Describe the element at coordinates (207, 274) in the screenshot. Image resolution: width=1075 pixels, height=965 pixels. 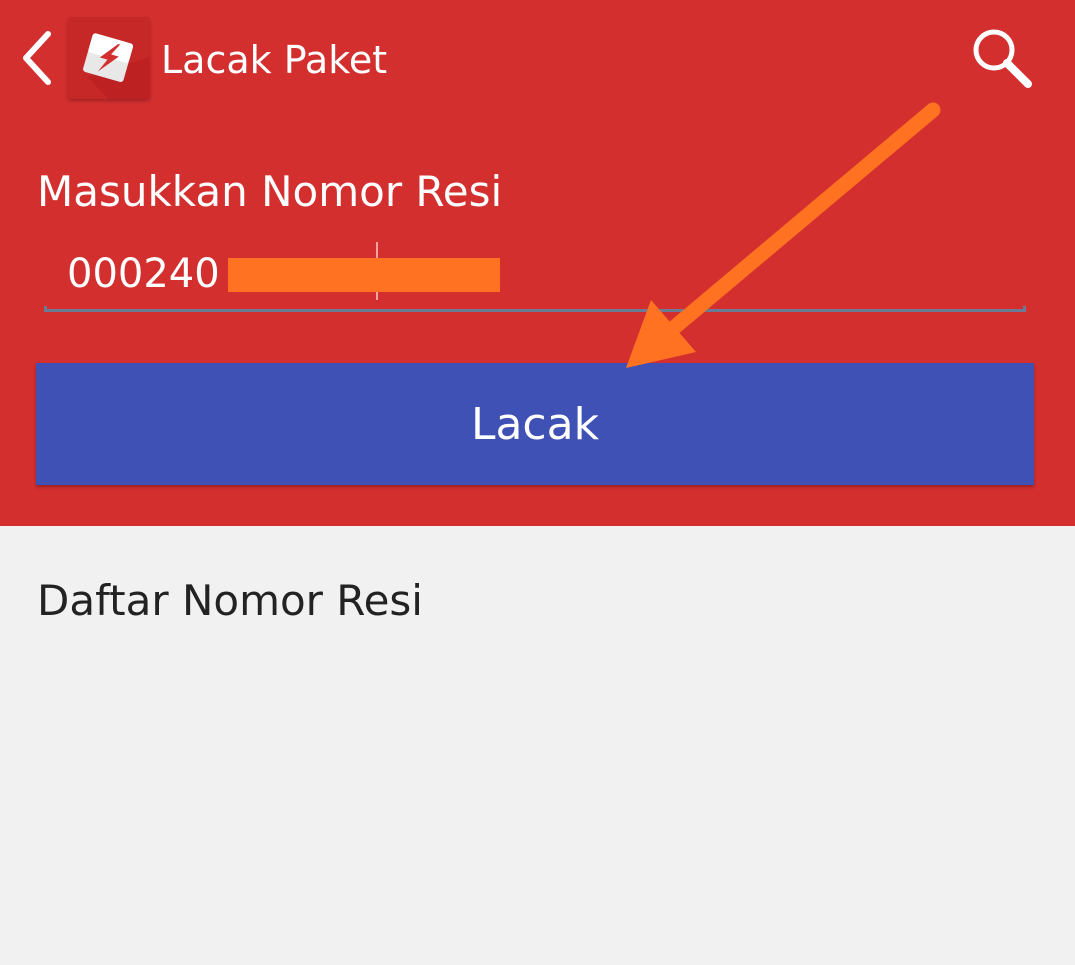
I see `resi-input-value-tail: 0` at that location.